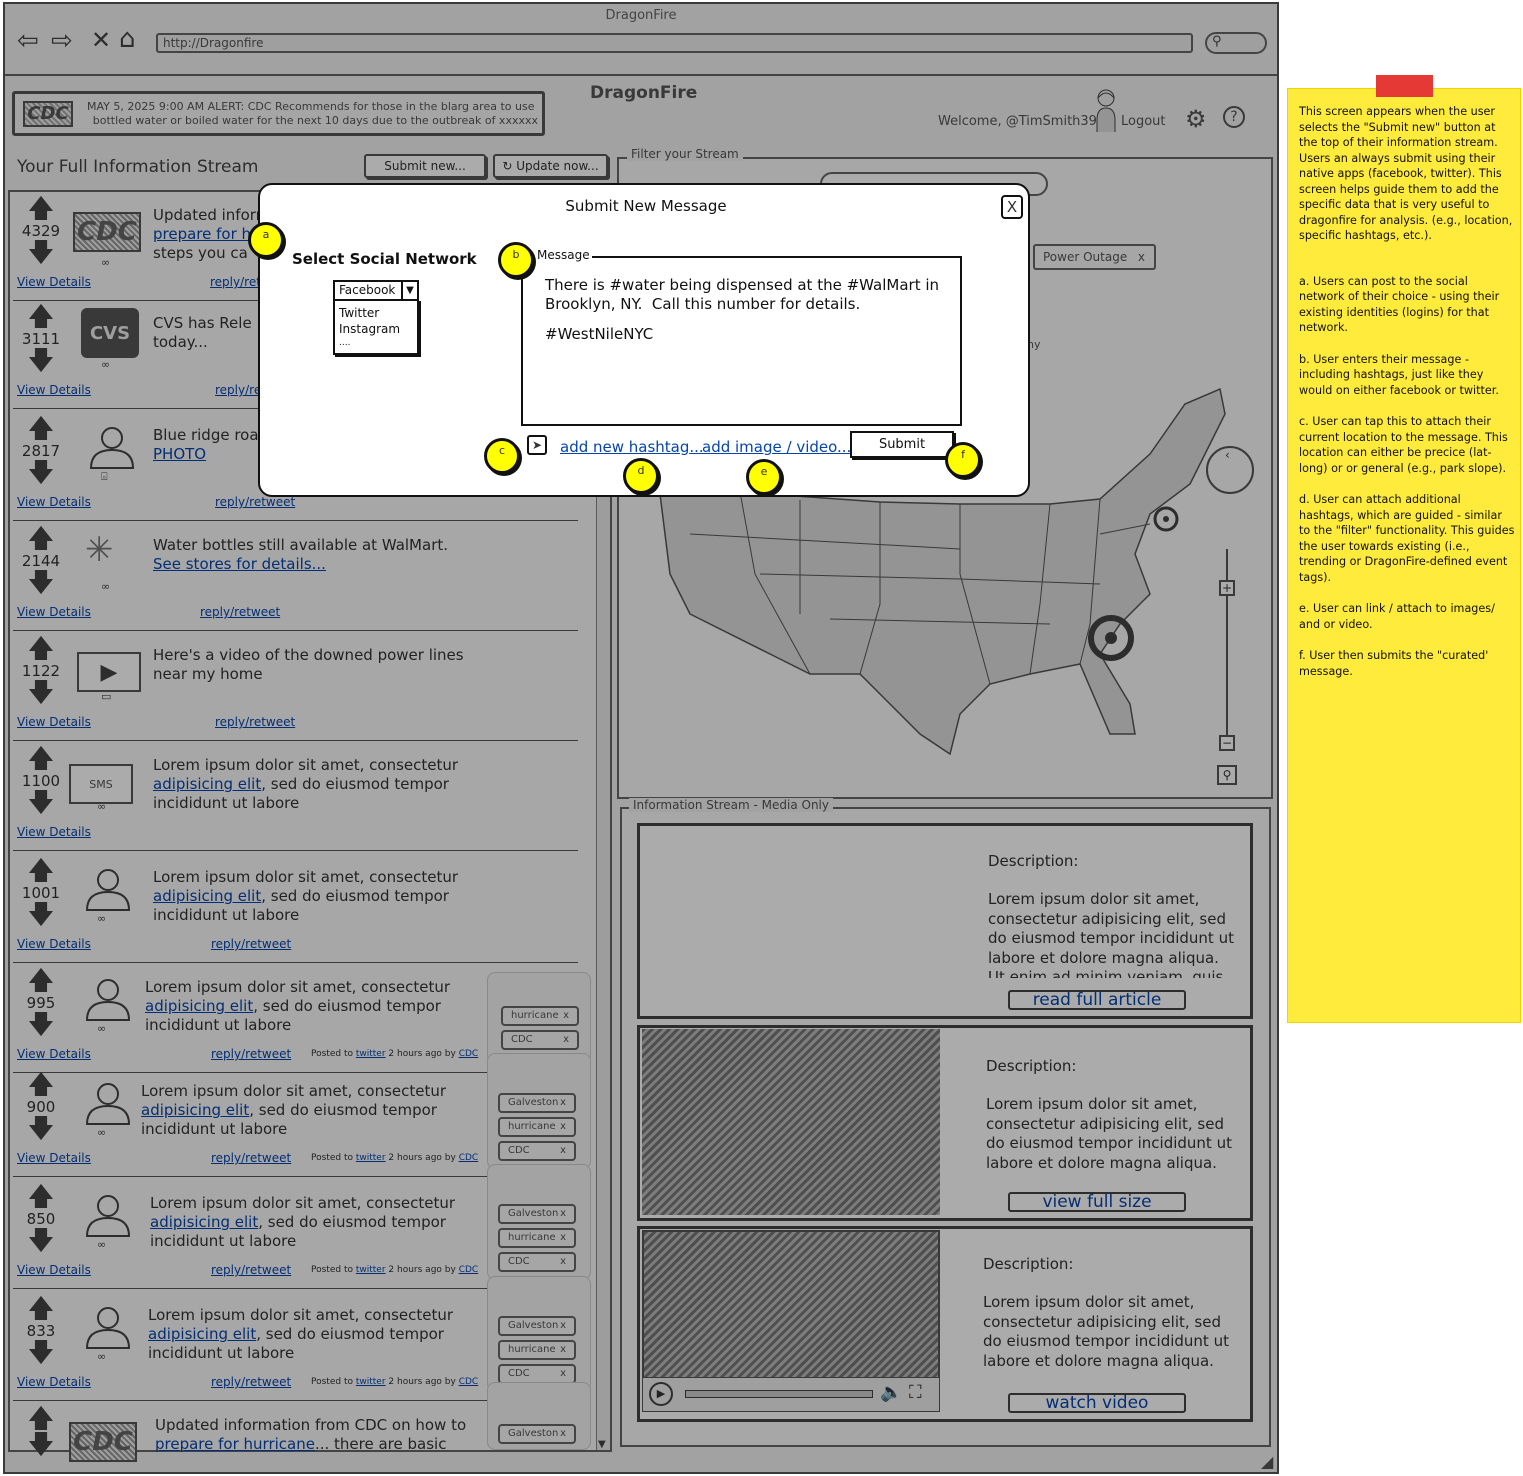  What do you see at coordinates (1012, 207) in the screenshot?
I see `modal-close-button: X` at bounding box center [1012, 207].